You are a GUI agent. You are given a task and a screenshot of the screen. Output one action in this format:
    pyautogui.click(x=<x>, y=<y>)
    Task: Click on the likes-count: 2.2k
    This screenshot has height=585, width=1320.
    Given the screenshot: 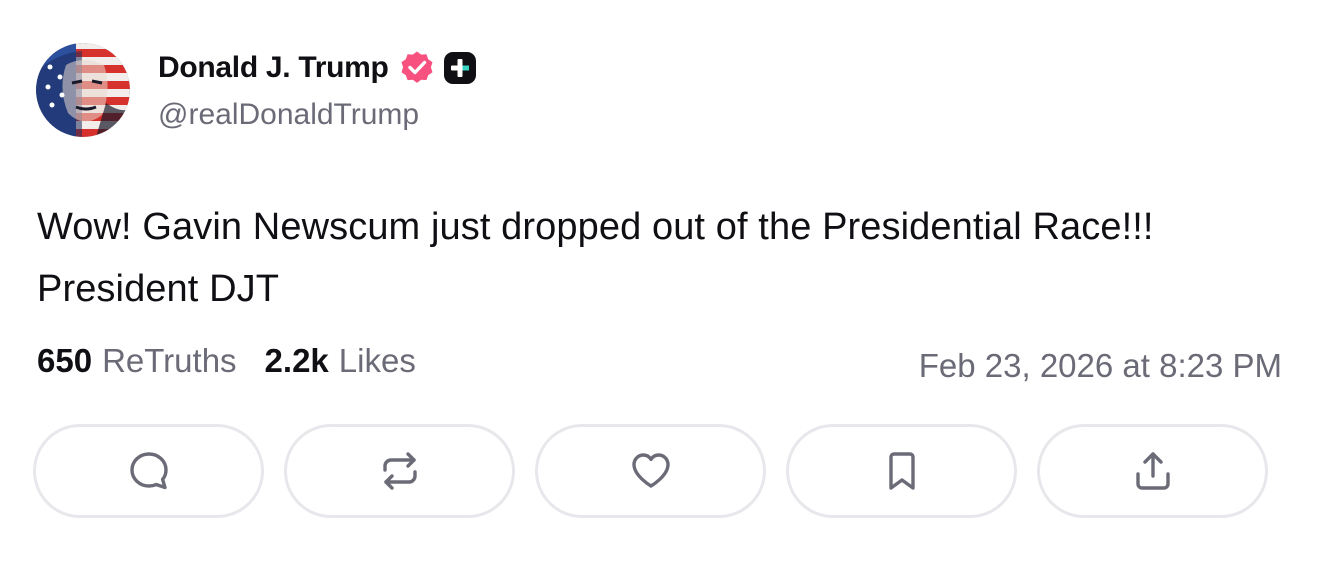 What is the action you would take?
    pyautogui.click(x=296, y=360)
    